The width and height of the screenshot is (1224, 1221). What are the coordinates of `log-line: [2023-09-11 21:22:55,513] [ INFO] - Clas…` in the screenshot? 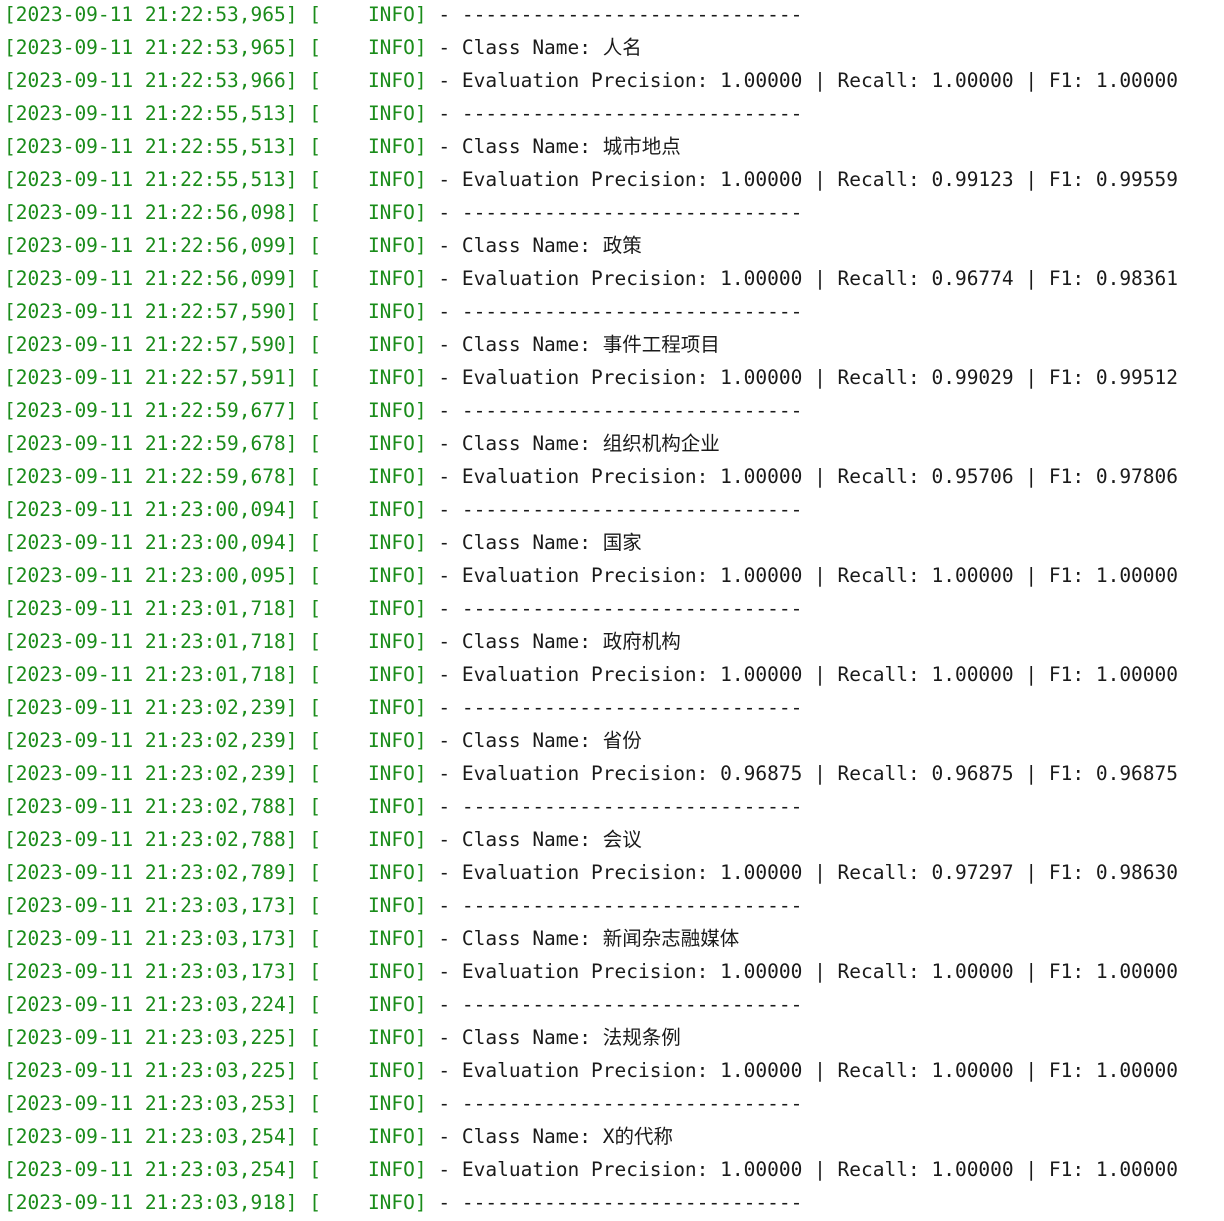 It's located at (612, 148).